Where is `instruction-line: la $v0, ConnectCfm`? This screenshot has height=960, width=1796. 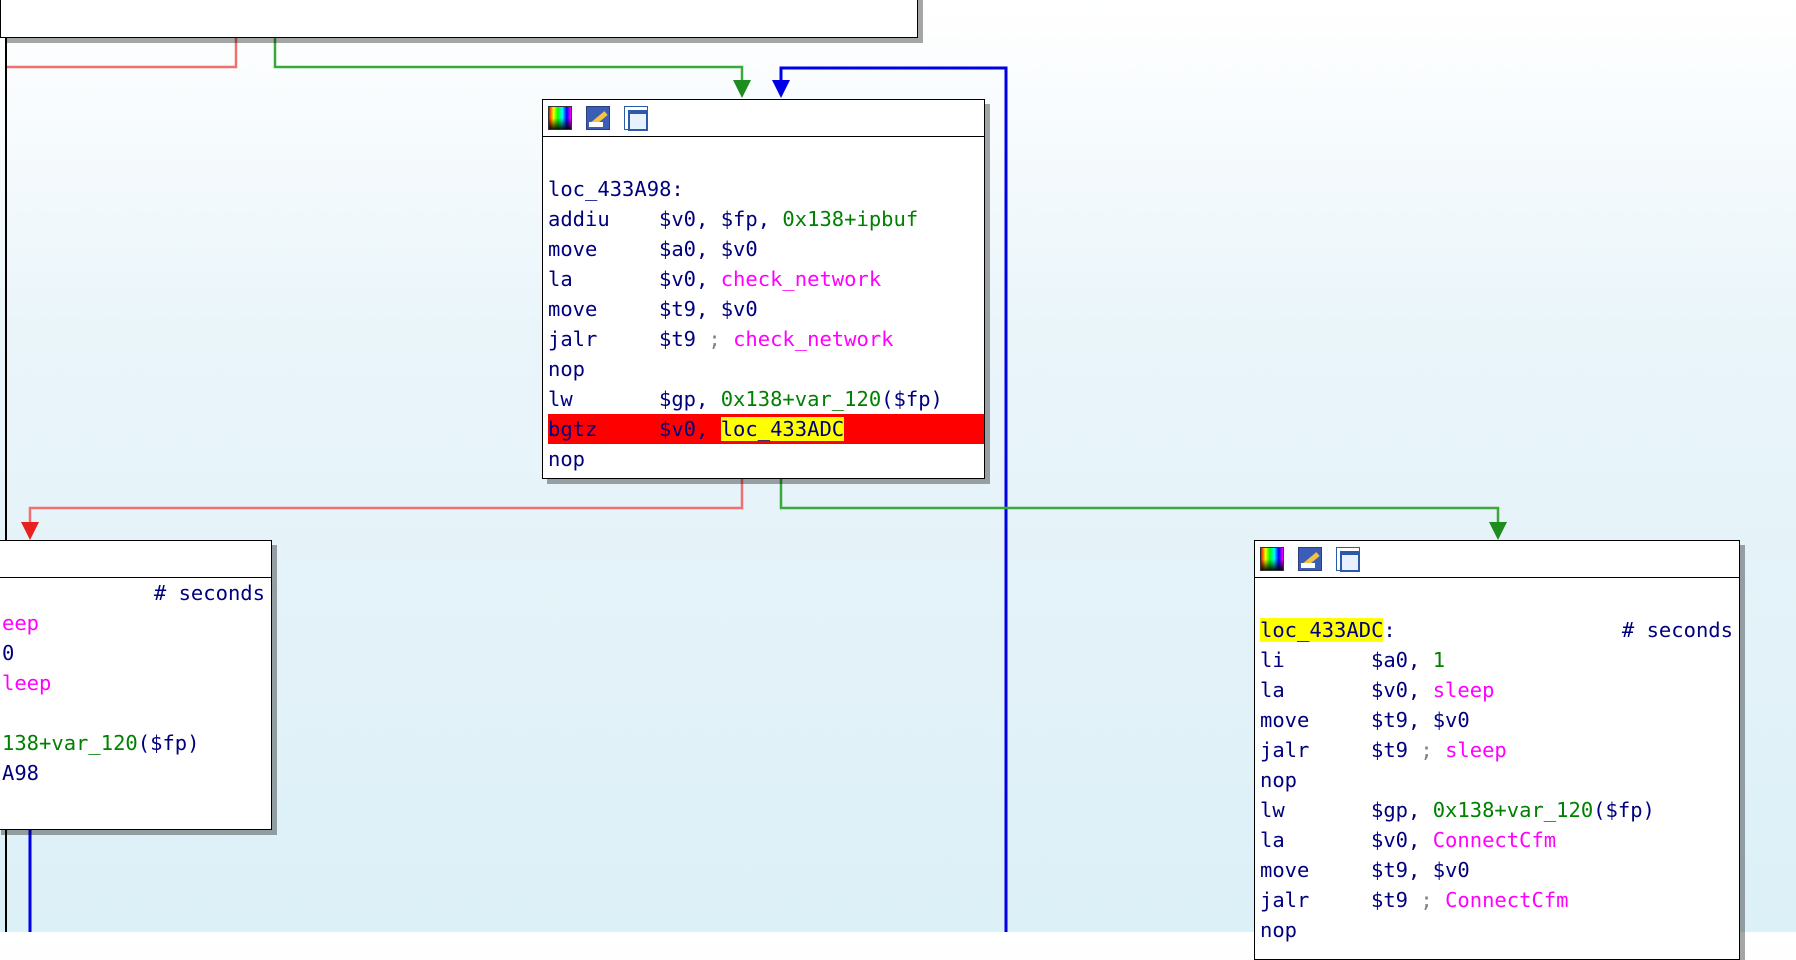 instruction-line: la $v0, ConnectCfm is located at coordinates (1499, 840).